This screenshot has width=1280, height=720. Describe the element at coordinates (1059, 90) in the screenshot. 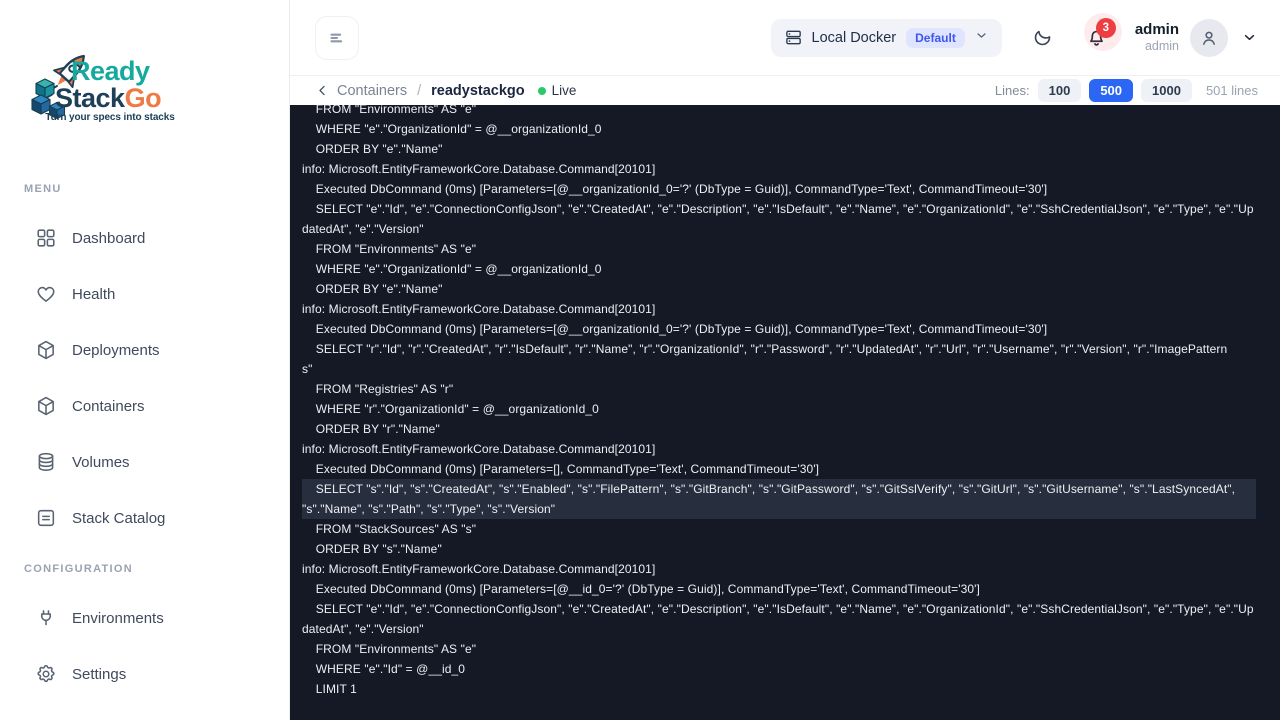

I see `lines-option-100: 100` at that location.